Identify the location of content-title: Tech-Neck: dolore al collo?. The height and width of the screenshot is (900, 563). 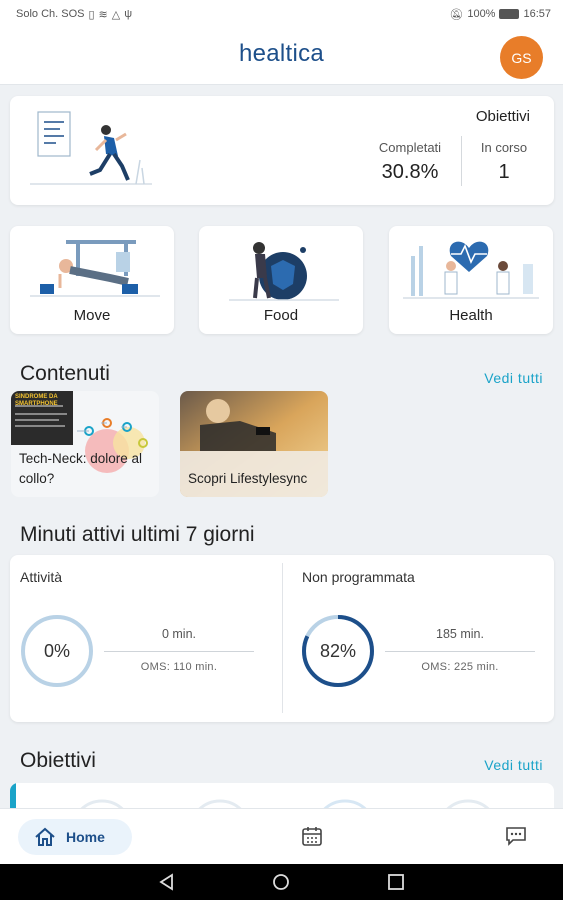
(81, 468).